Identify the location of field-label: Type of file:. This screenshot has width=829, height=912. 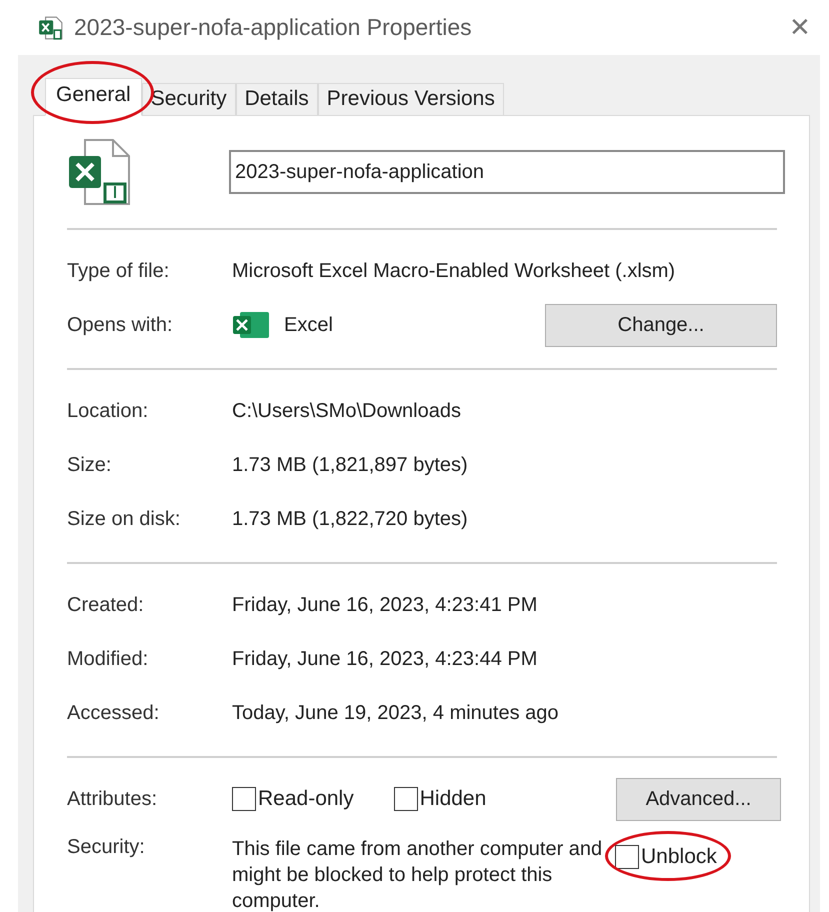
(118, 271).